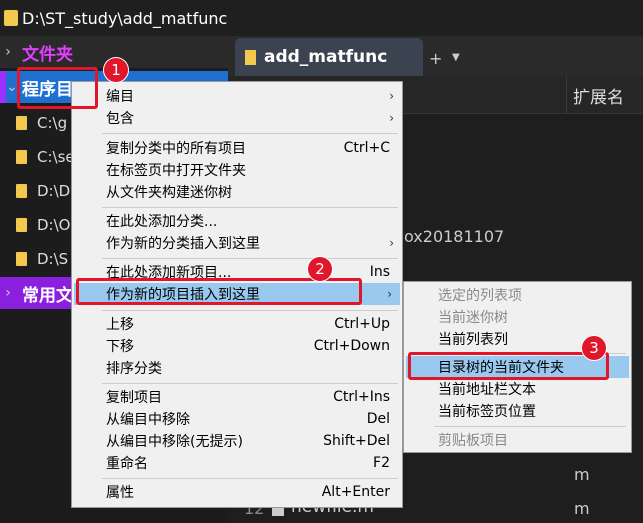  I want to click on add-tab-button: +, so click(435, 58).